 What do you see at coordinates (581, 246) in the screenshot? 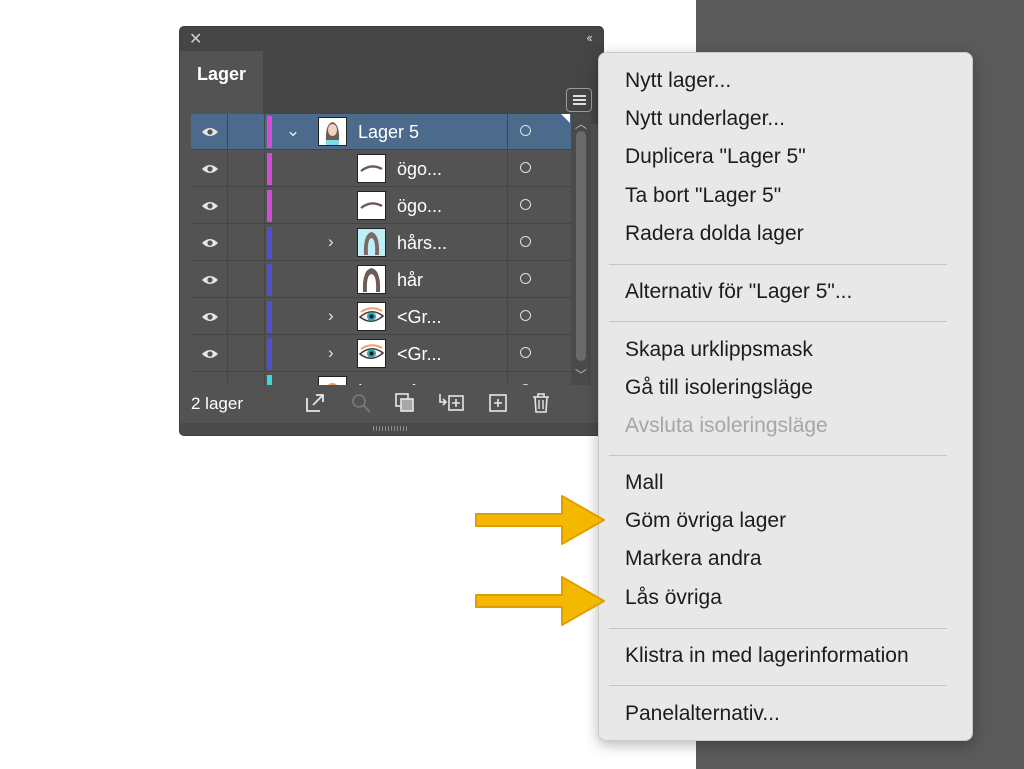
I see `scrollbar-thumb` at bounding box center [581, 246].